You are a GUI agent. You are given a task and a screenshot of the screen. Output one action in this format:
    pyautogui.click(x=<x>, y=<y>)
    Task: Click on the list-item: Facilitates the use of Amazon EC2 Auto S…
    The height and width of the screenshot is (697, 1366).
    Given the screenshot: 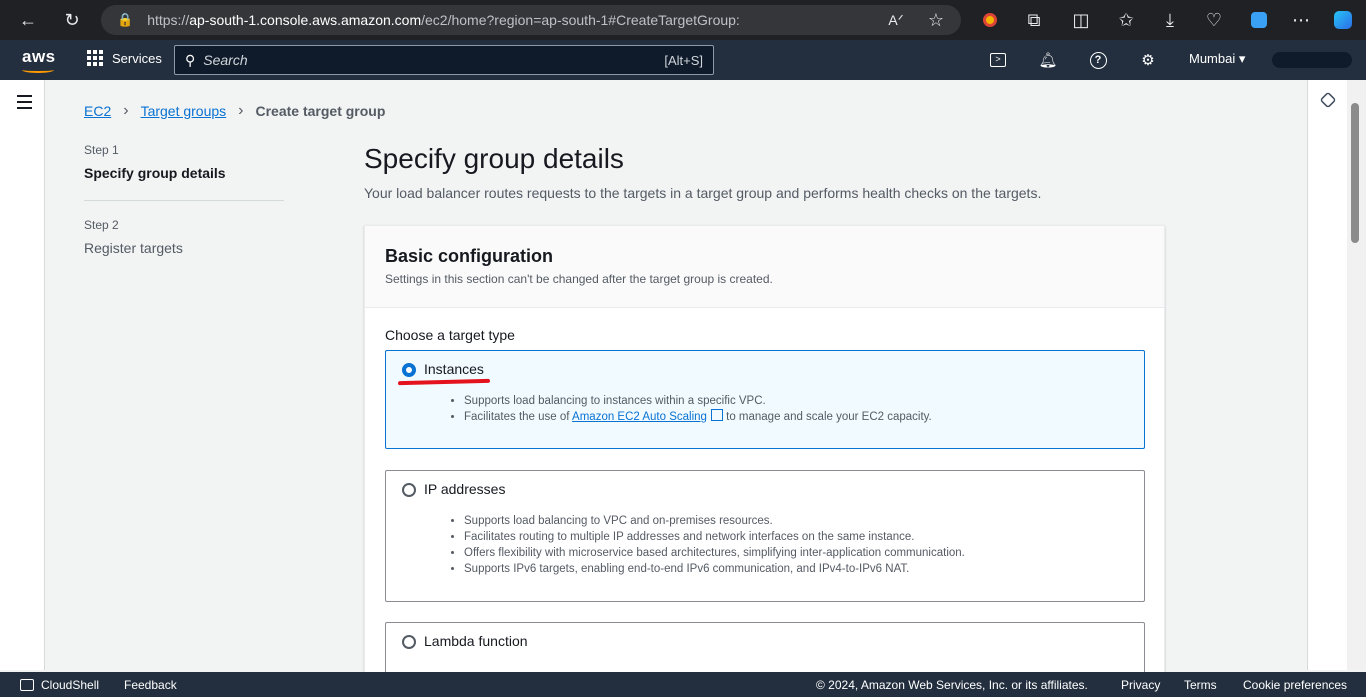 What is the action you would take?
    pyautogui.click(x=698, y=417)
    